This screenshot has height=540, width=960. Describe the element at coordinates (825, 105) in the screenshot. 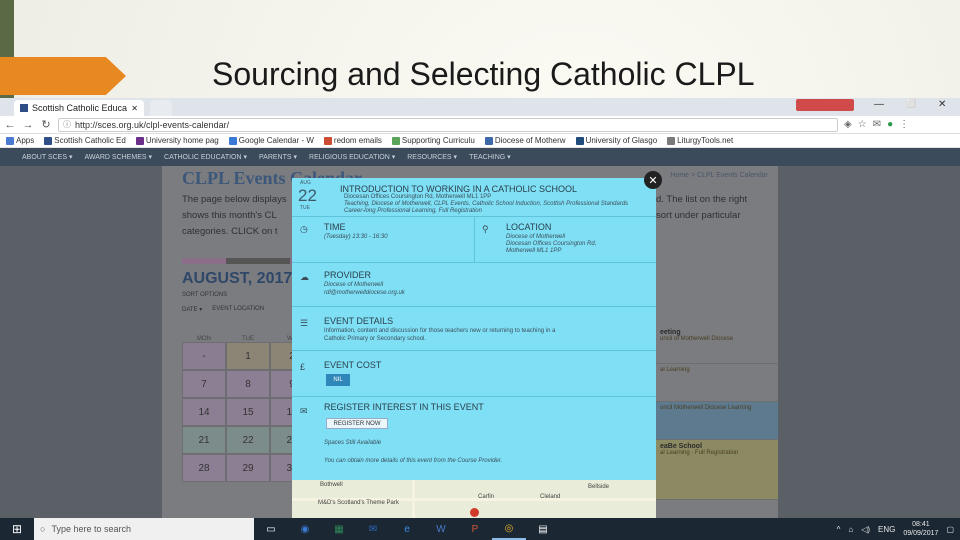

I see `profile-chip` at that location.